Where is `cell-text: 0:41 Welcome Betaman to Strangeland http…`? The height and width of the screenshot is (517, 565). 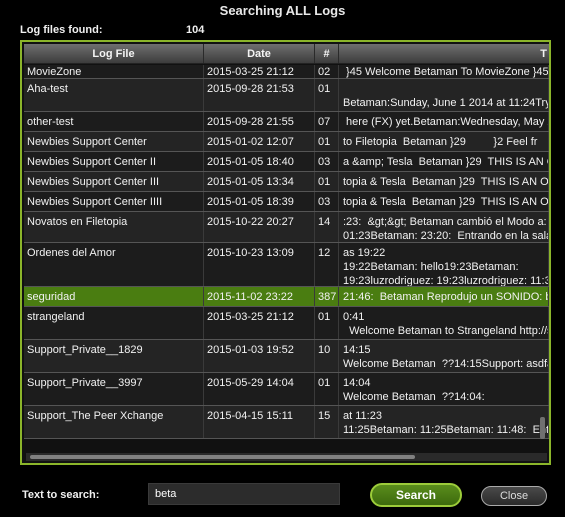 cell-text: 0:41 Welcome Betaman to Strangeland http… is located at coordinates (444, 323).